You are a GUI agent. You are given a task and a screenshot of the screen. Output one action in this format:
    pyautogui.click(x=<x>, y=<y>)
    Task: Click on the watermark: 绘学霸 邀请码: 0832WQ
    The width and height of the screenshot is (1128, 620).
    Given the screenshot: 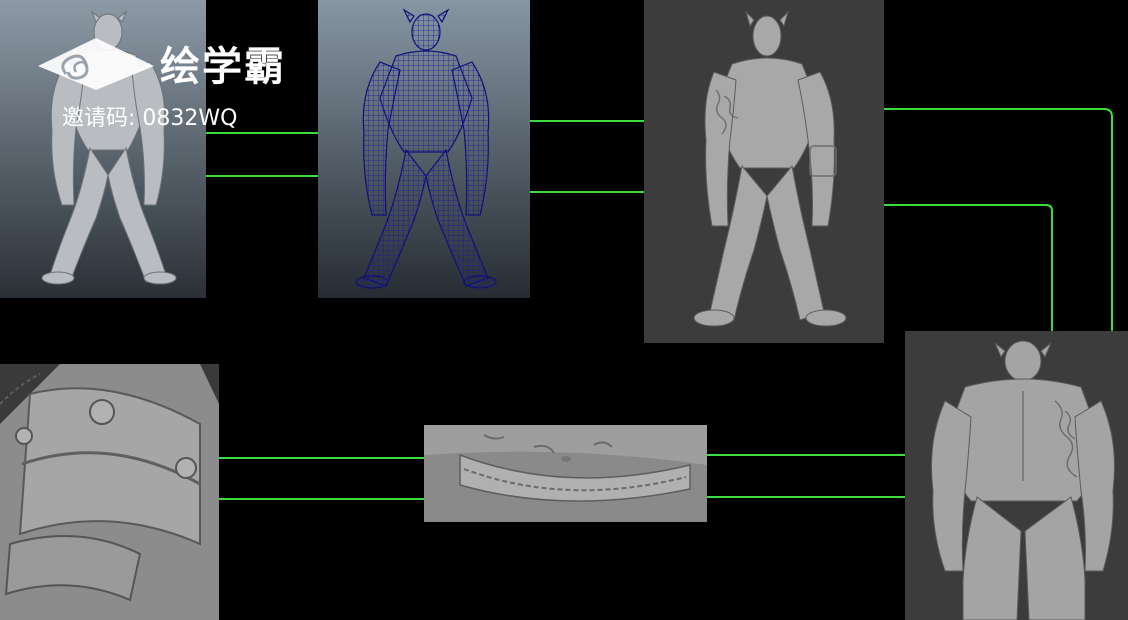 What is the action you would take?
    pyautogui.click(x=171, y=77)
    